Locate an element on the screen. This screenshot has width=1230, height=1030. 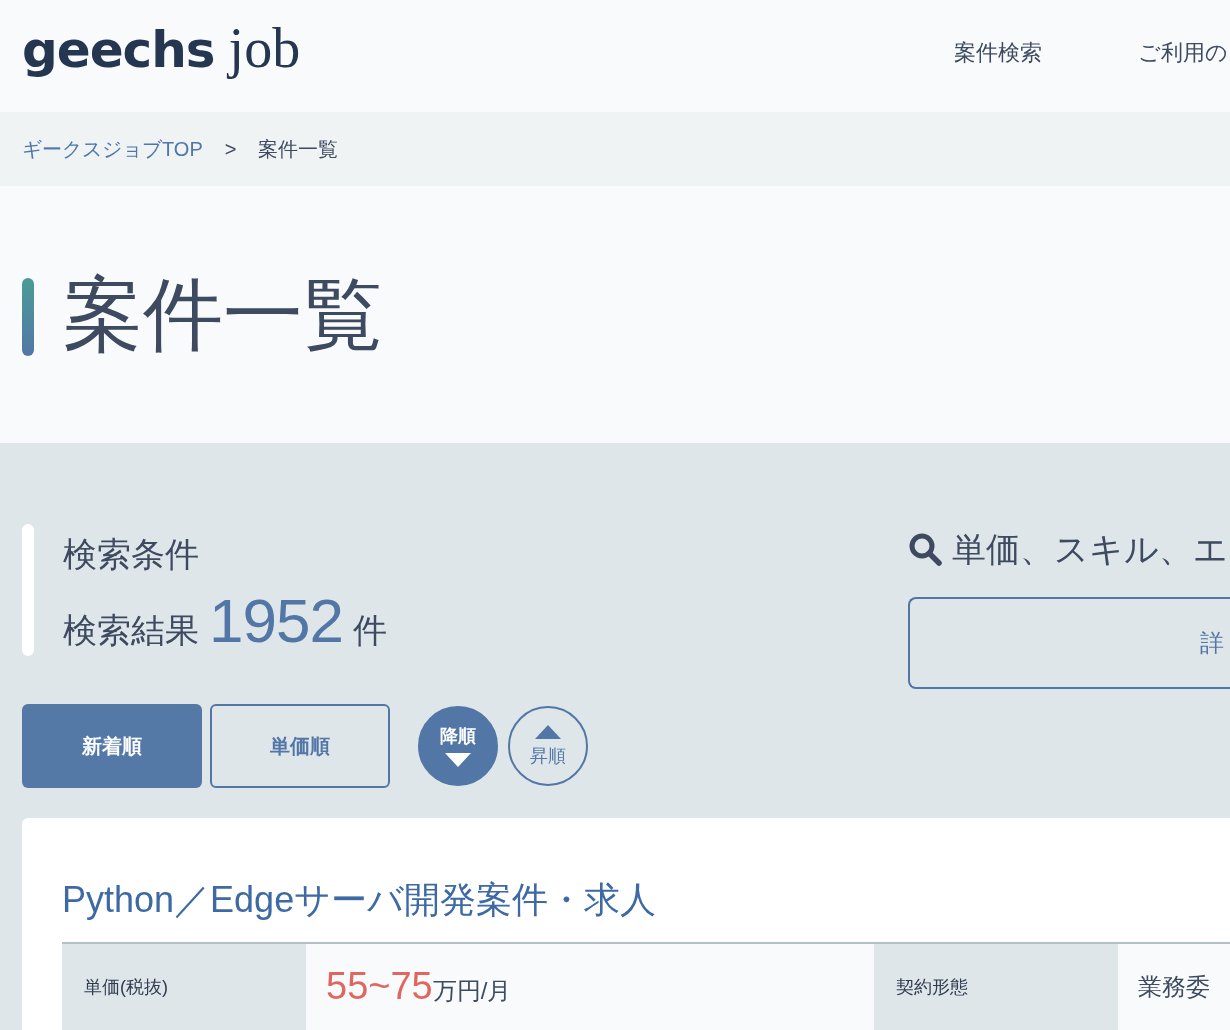
breadcrumb-link: ギークスジョブTOP is located at coordinates (112, 149).